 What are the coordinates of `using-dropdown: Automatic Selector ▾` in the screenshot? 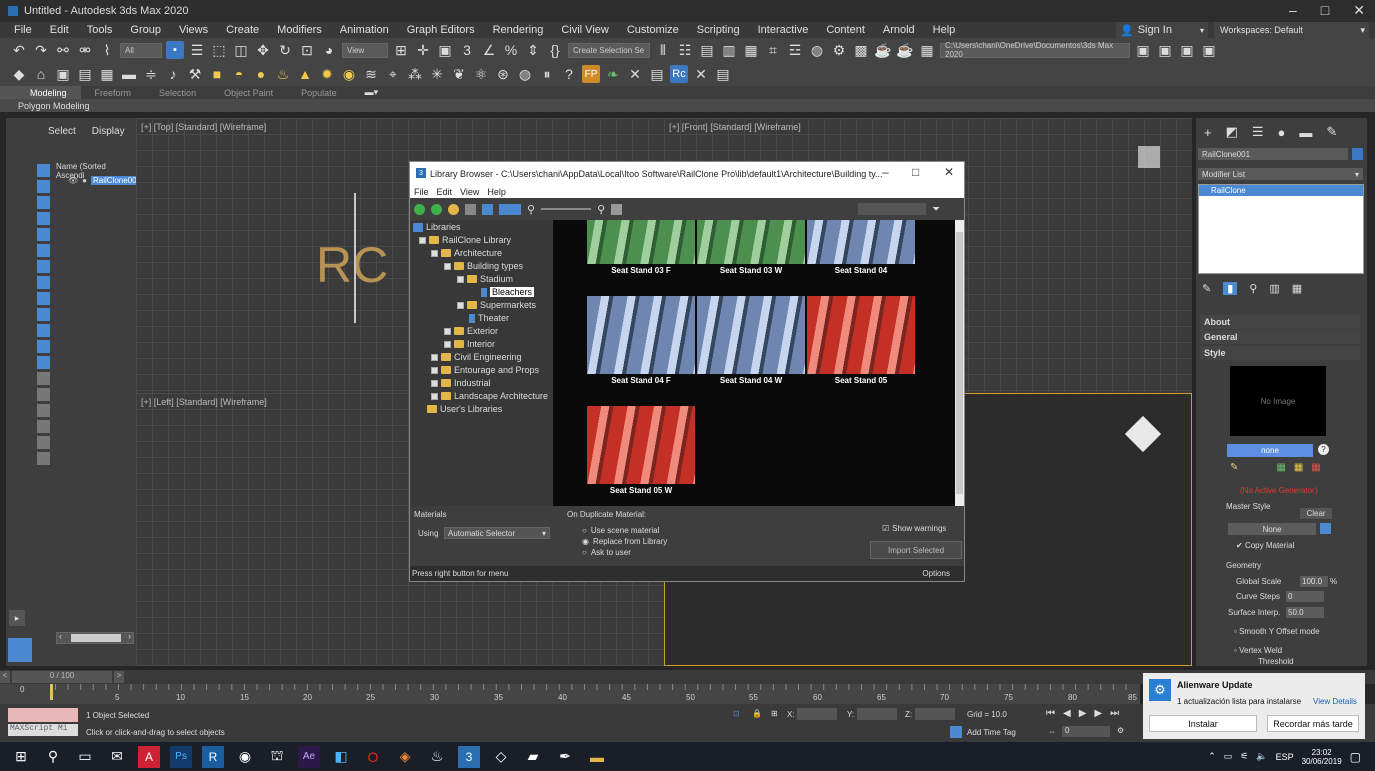 It's located at (497, 533).